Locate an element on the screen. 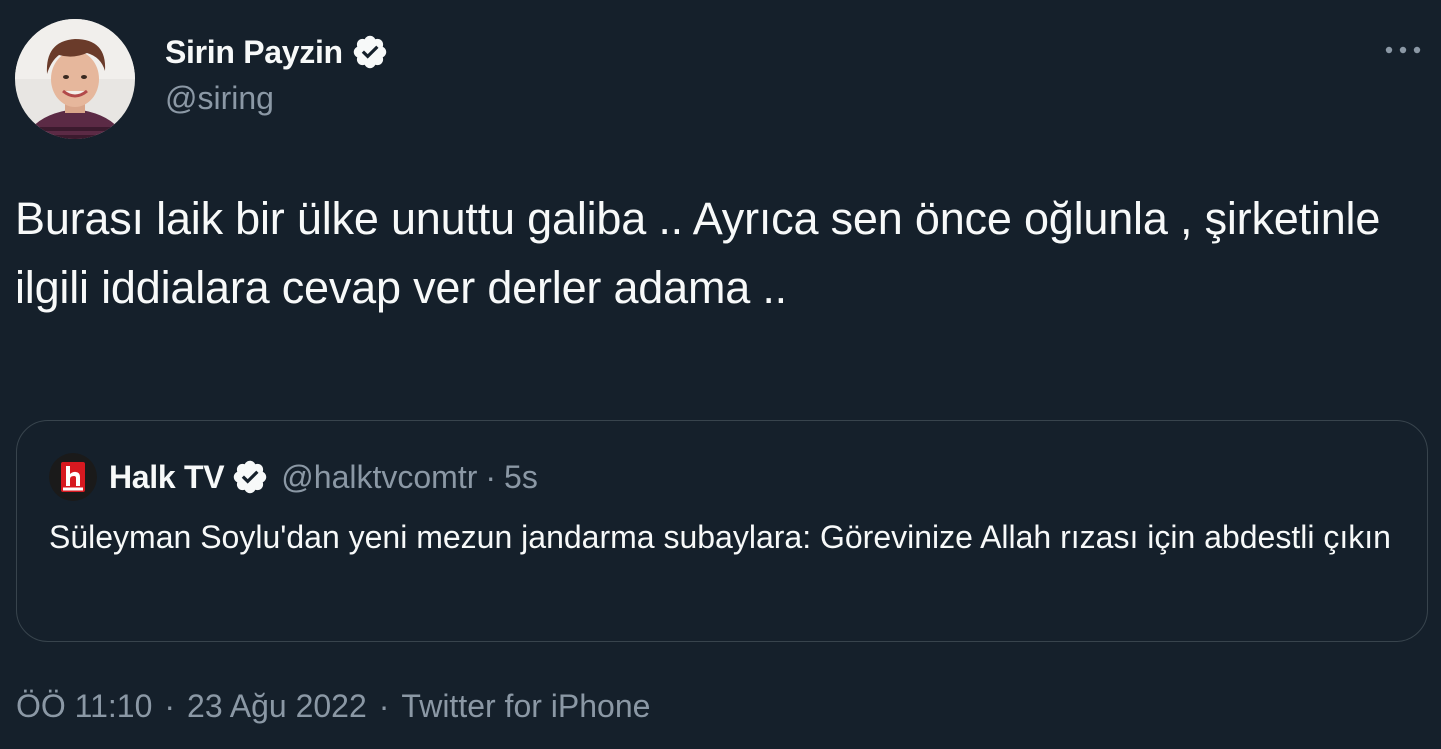  tweet-source: Twitter for iPhone is located at coordinates (525, 706).